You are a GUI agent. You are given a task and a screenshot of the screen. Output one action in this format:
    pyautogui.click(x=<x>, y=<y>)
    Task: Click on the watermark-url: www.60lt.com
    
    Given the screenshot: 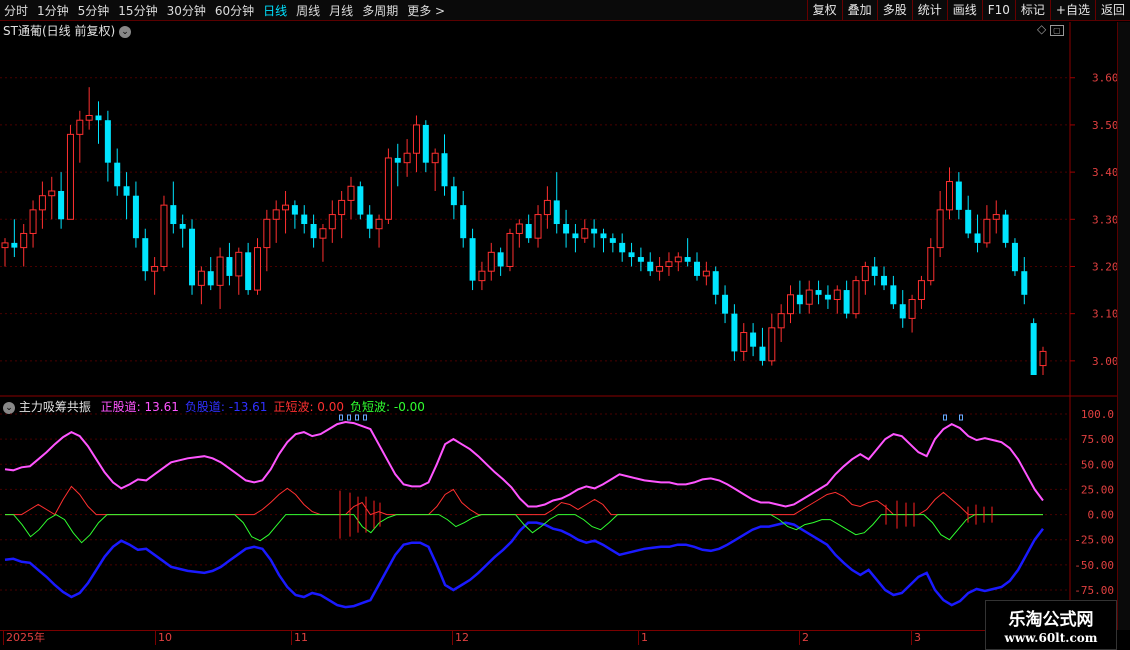 What is the action you would take?
    pyautogui.click(x=1051, y=638)
    